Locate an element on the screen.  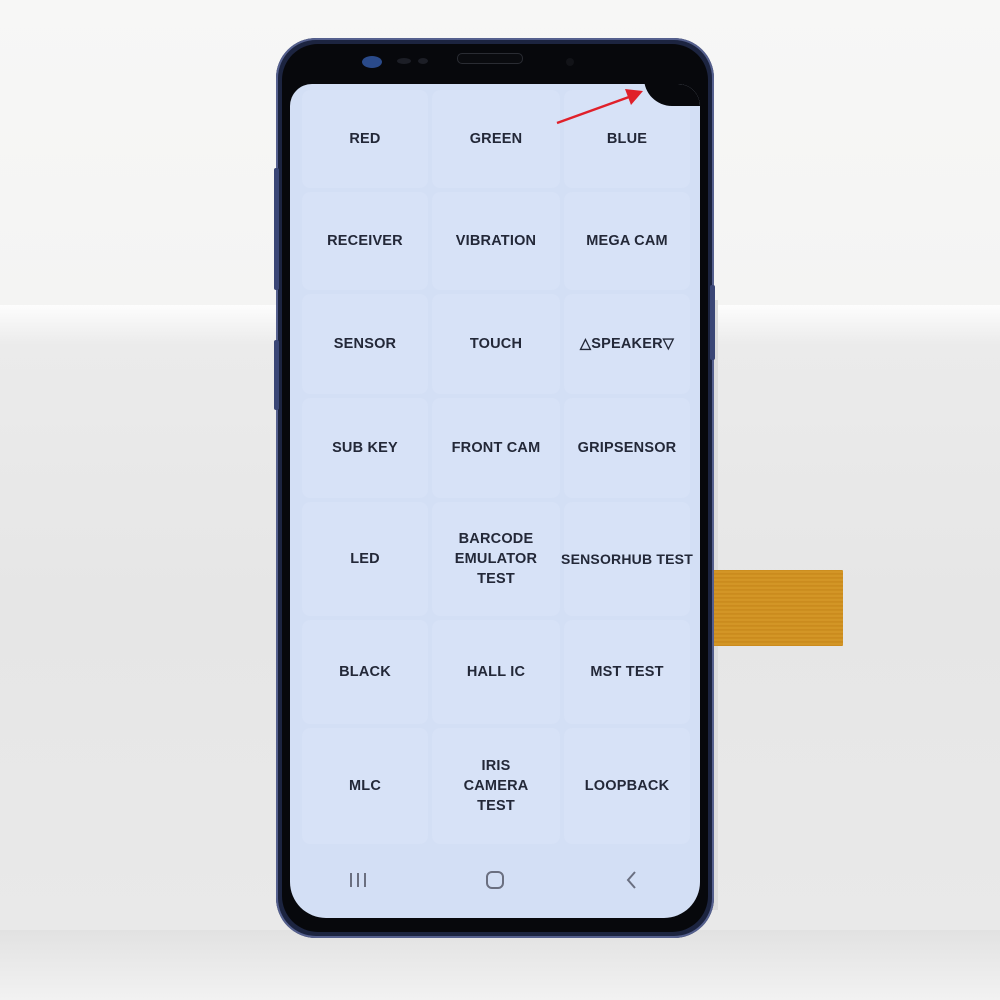
volume-button is located at coordinates (276, 229).